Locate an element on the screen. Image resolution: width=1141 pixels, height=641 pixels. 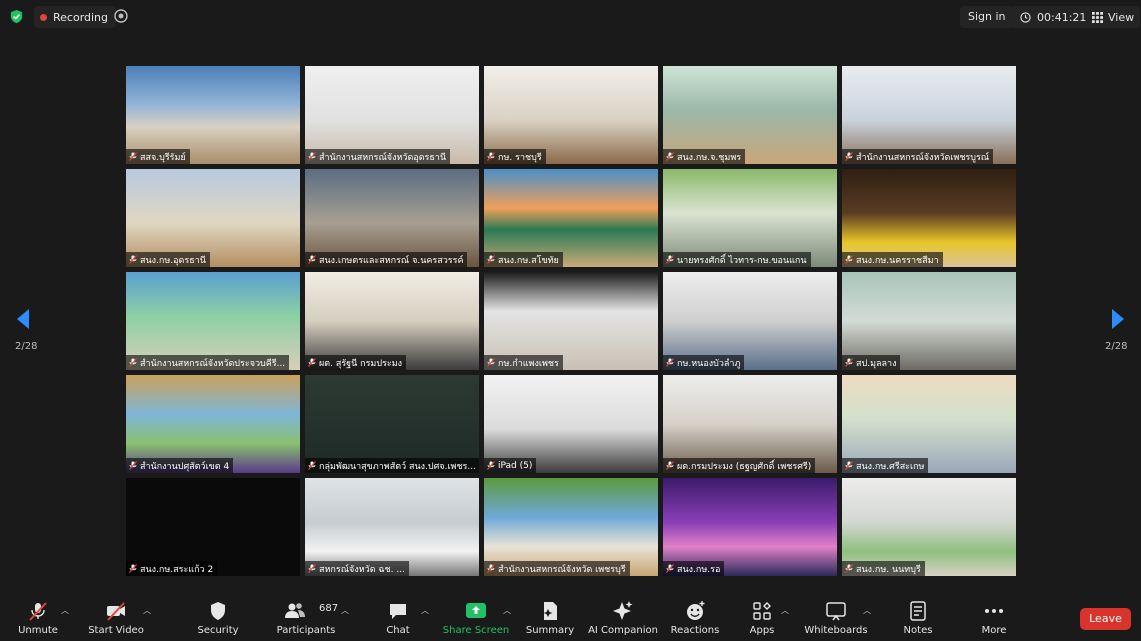
ai-companion-label: AI Companion is located at coordinates (623, 630).